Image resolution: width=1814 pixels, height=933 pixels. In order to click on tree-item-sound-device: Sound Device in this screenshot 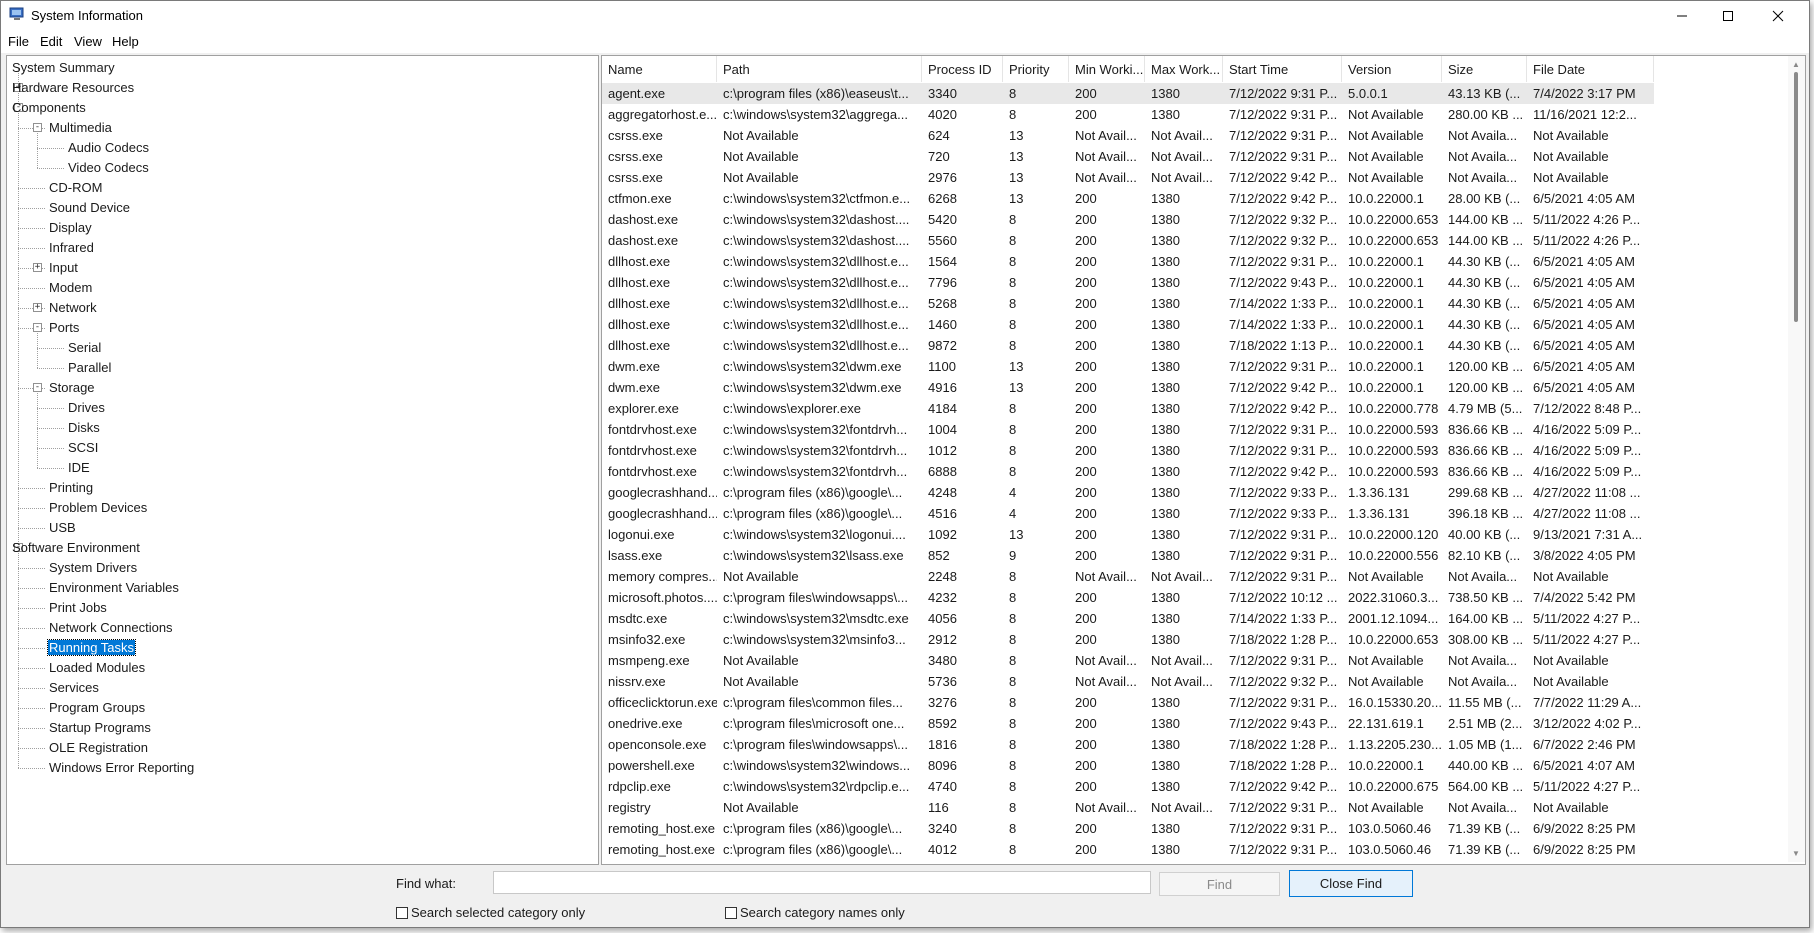, I will do `click(89, 208)`.